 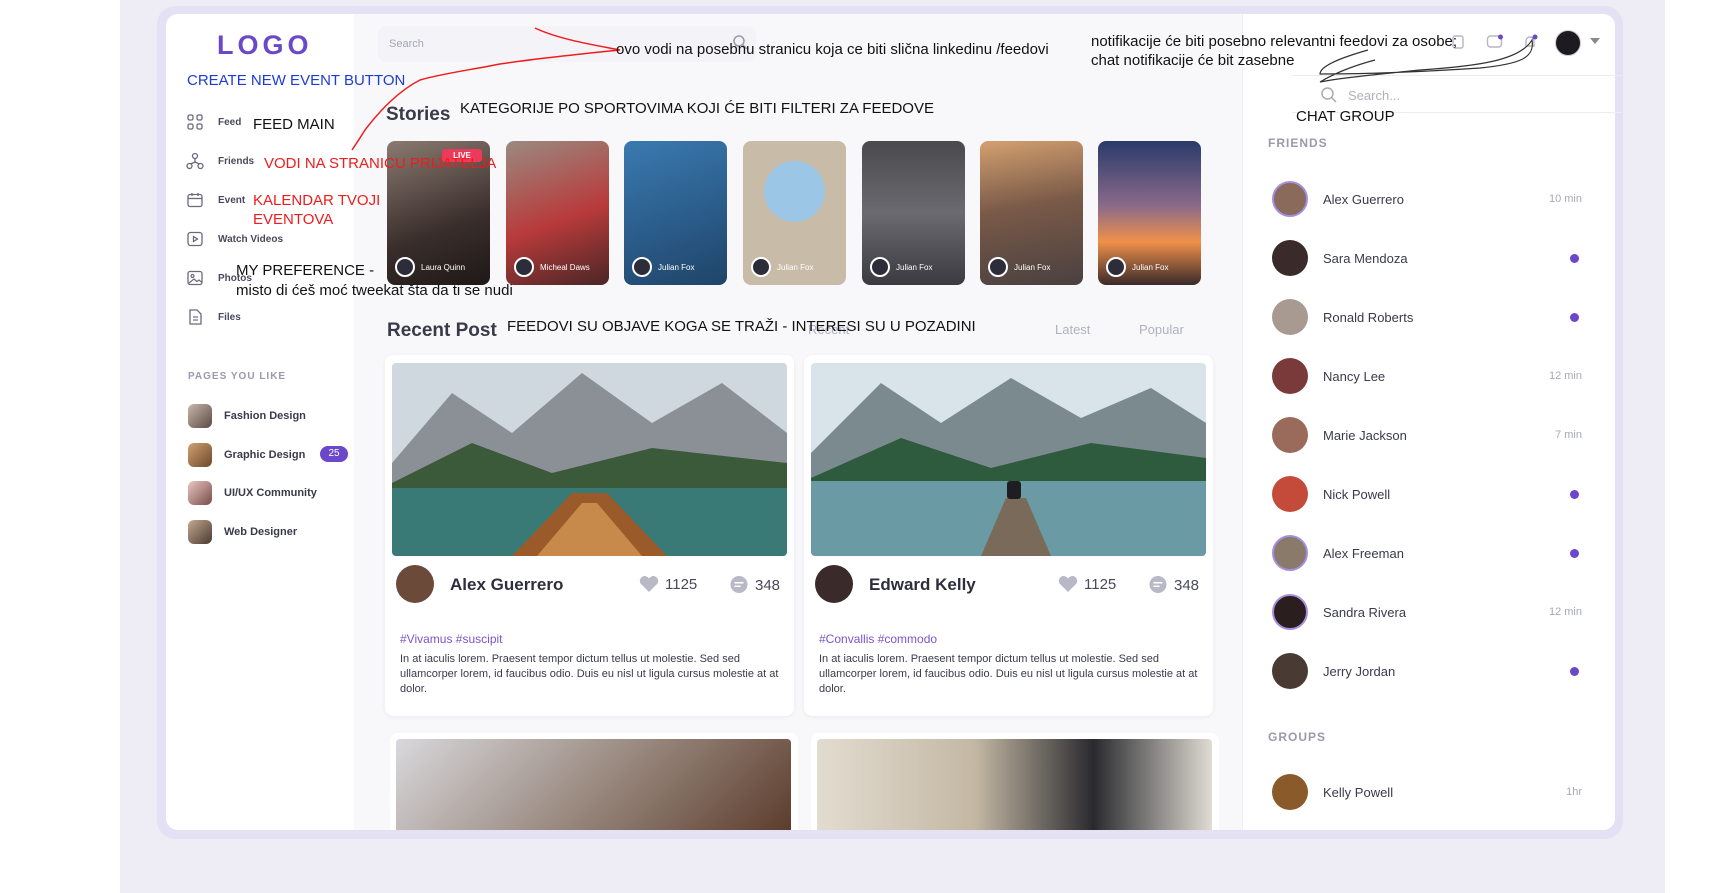 What do you see at coordinates (195, 317) in the screenshot?
I see `file-icon` at bounding box center [195, 317].